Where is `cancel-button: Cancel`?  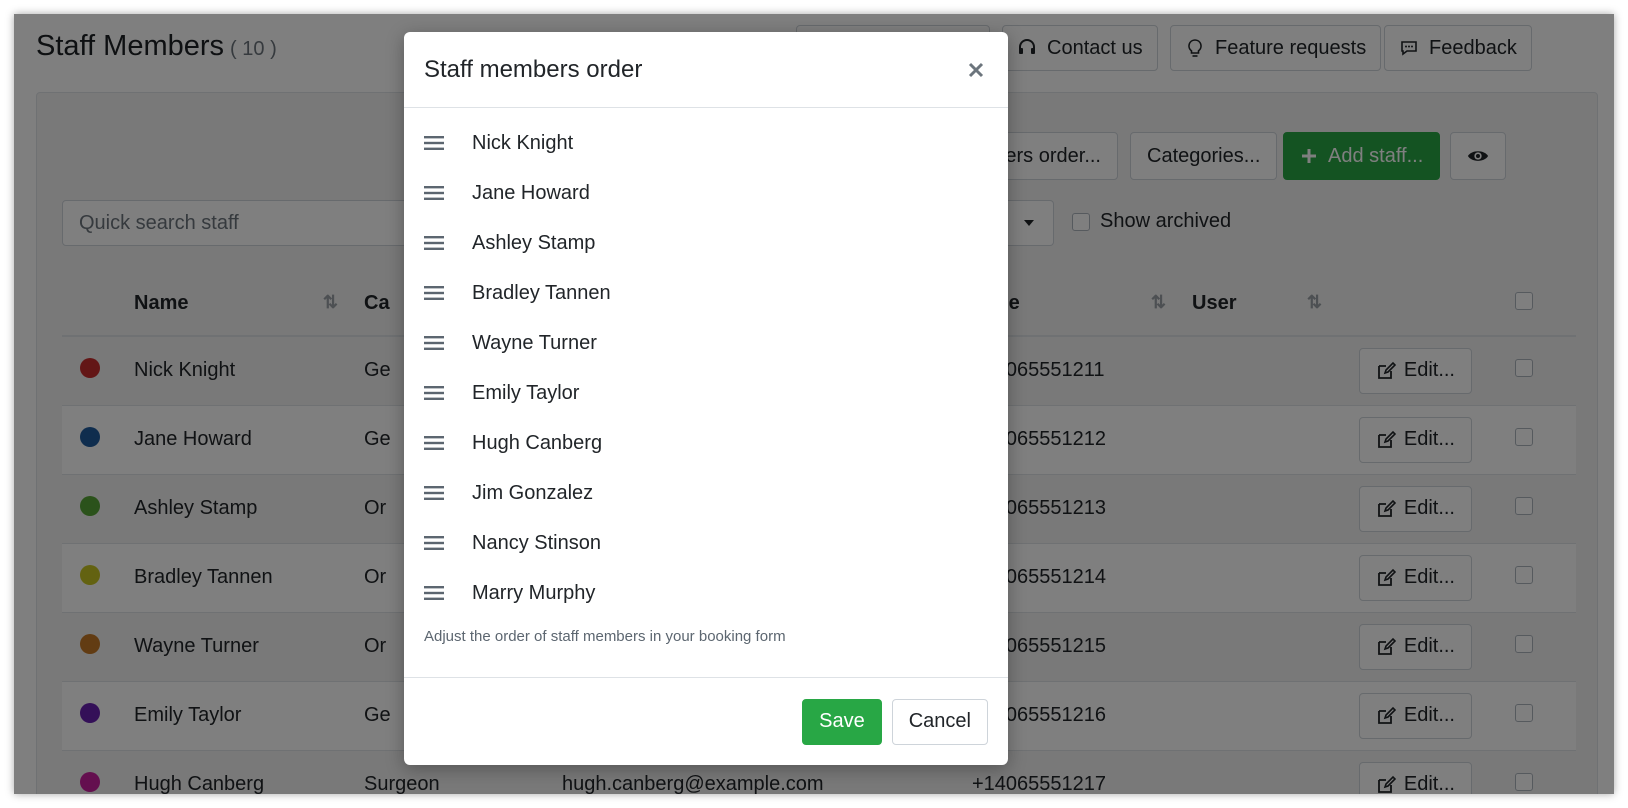
cancel-button: Cancel is located at coordinates (939, 721).